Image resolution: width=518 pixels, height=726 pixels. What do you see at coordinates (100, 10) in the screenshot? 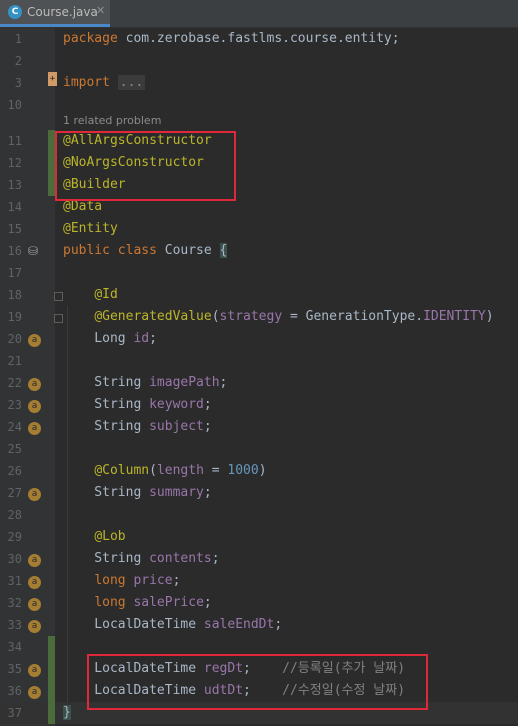
I see `close-icon: ✕` at bounding box center [100, 10].